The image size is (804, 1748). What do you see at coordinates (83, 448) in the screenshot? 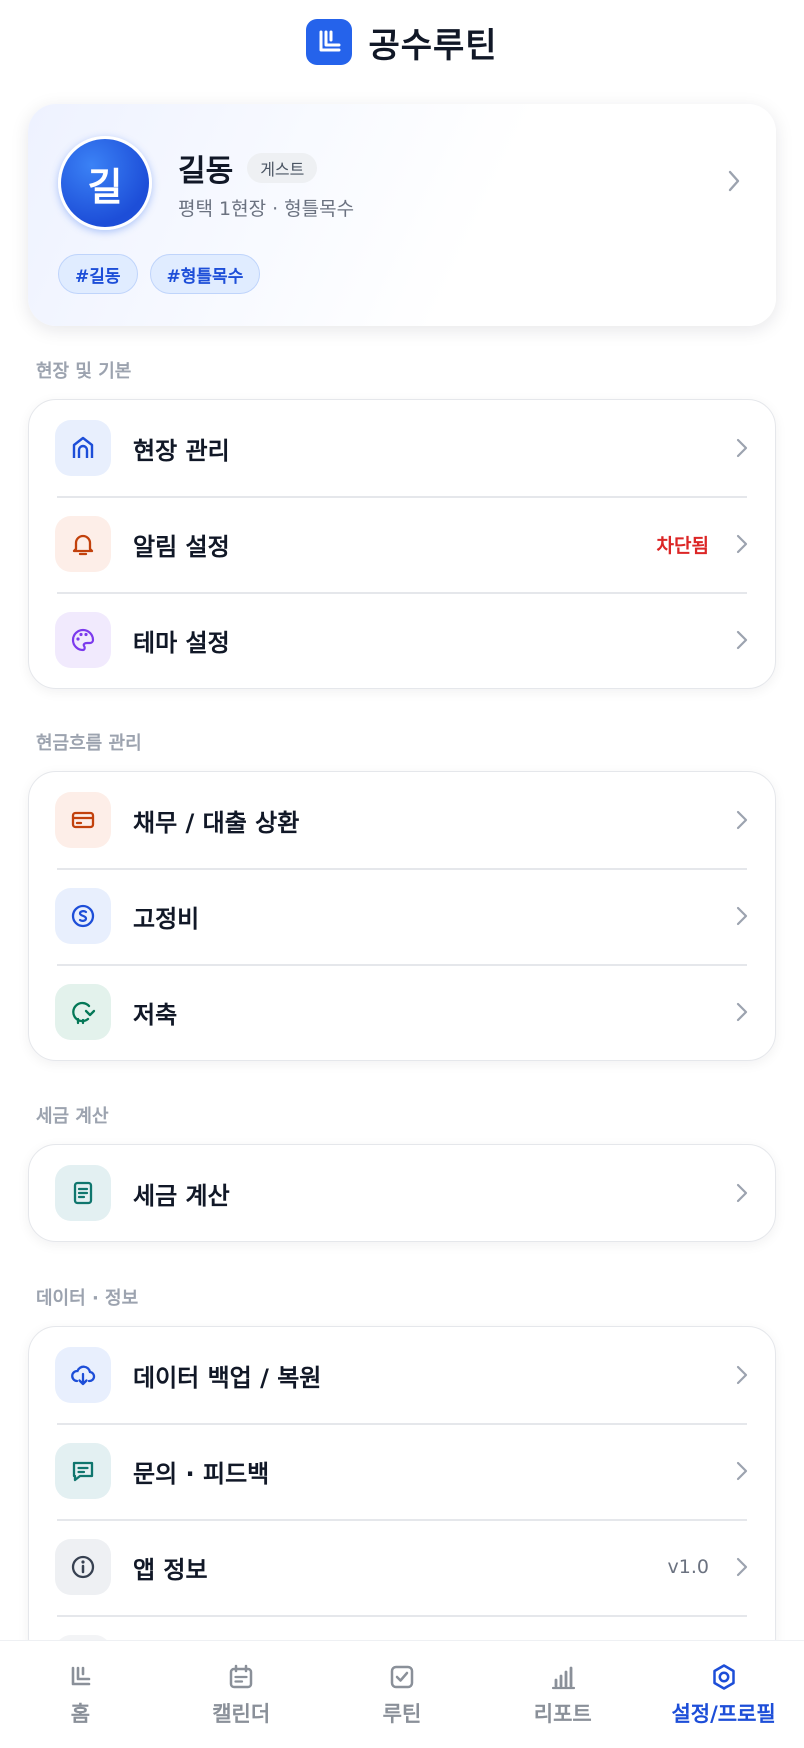
I see `home-icon` at bounding box center [83, 448].